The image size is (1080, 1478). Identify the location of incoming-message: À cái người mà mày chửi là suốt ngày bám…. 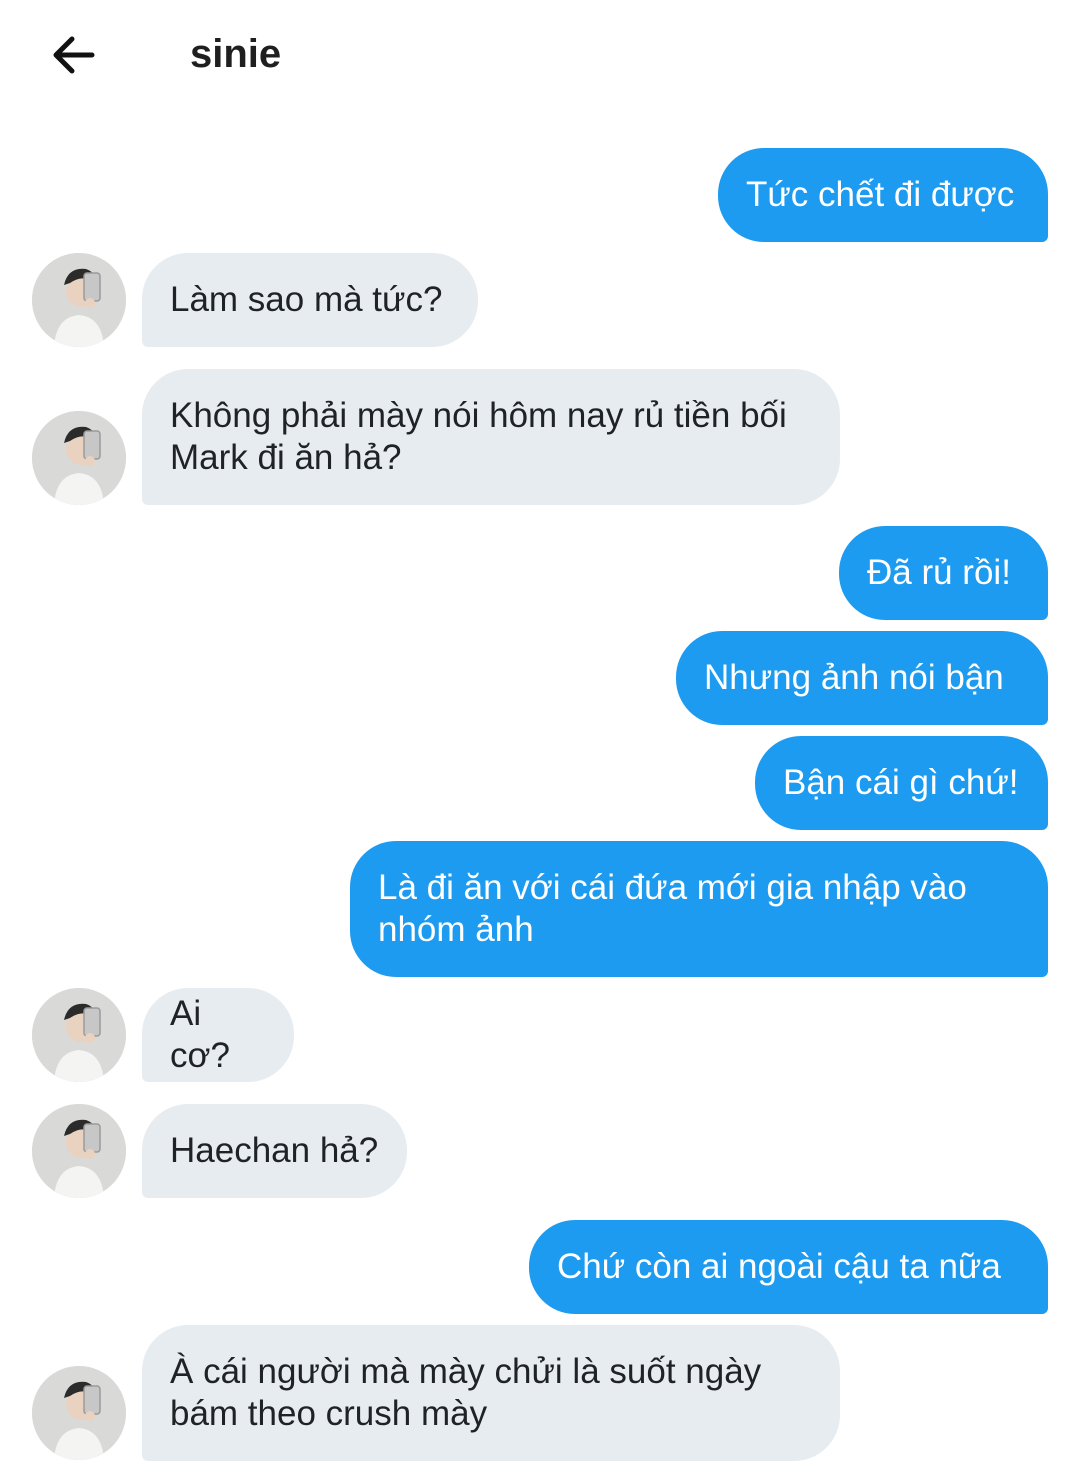
(491, 1393).